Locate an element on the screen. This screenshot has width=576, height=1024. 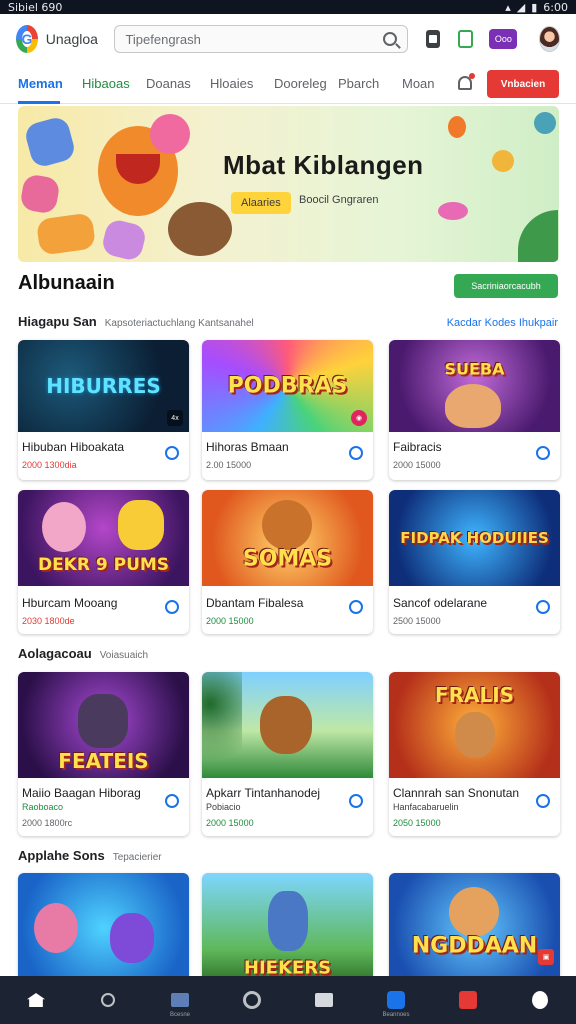
thumbnail-title: DEKR 9 PUMS is located at coordinates (103, 564).